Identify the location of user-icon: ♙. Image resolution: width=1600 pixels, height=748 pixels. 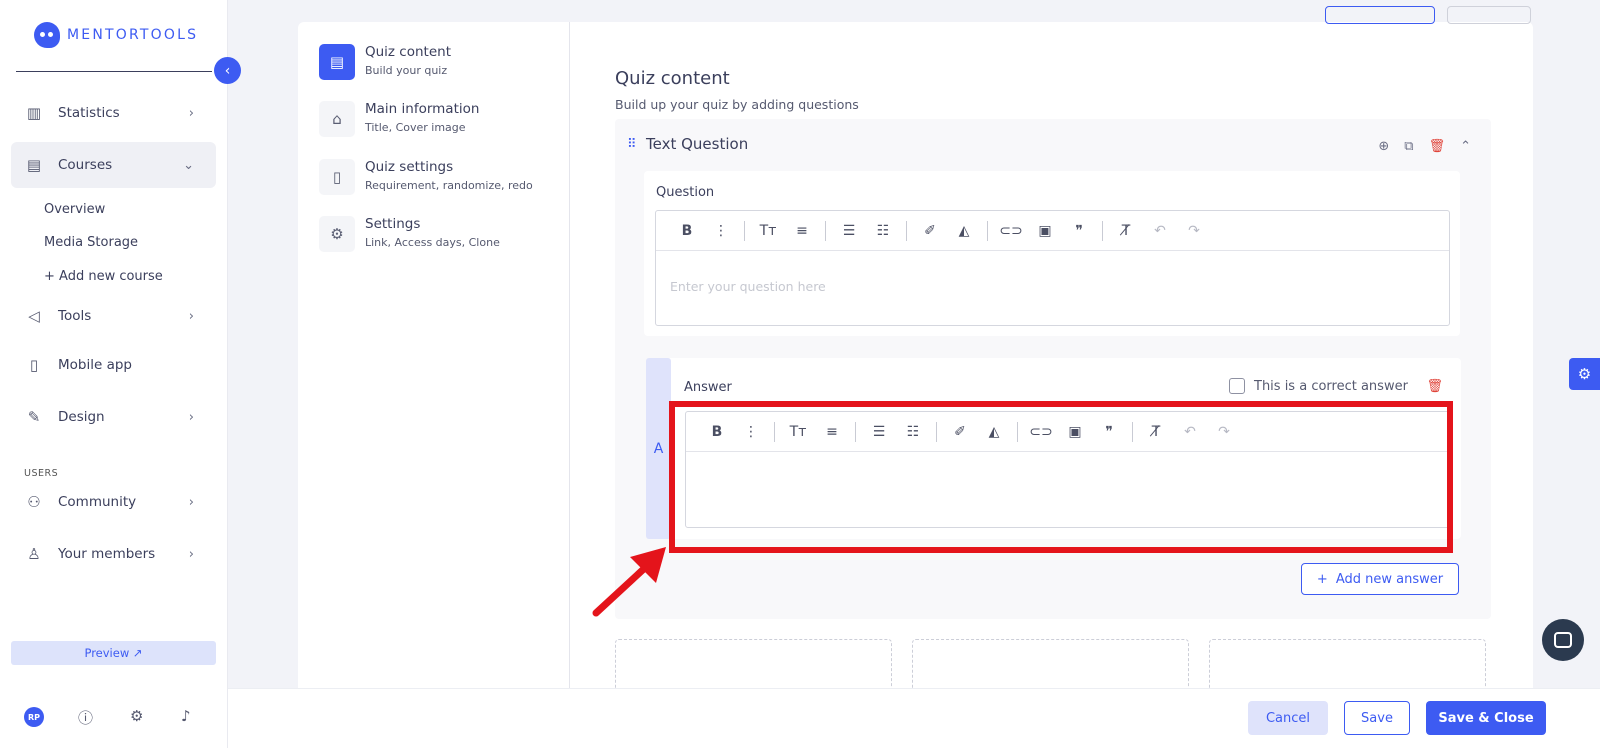
(34, 554).